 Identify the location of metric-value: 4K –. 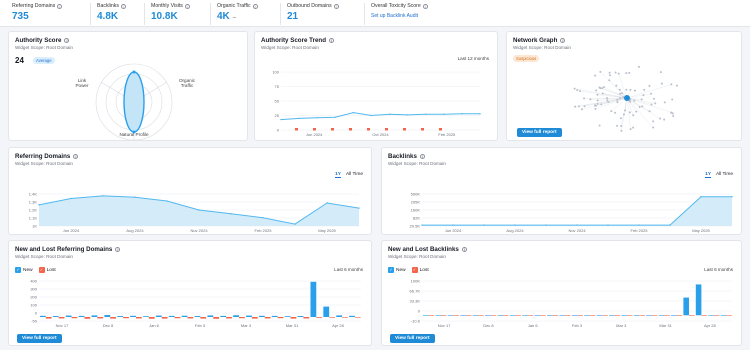
(246, 16).